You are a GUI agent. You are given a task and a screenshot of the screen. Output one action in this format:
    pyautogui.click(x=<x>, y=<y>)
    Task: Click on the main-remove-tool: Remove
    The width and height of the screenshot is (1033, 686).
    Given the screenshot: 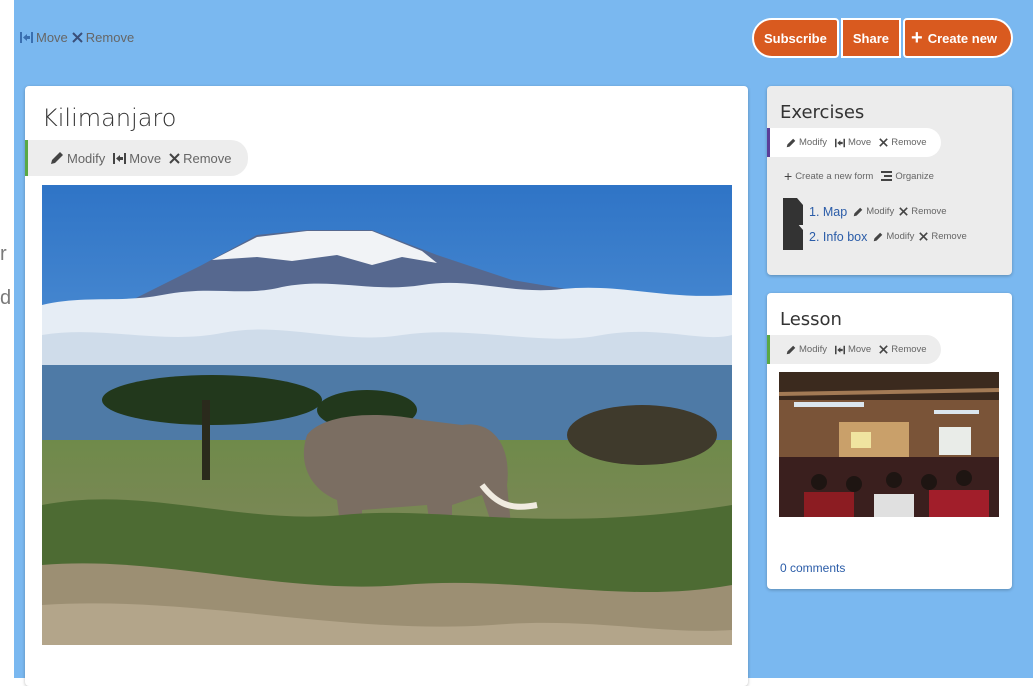 What is the action you would take?
    pyautogui.click(x=200, y=158)
    